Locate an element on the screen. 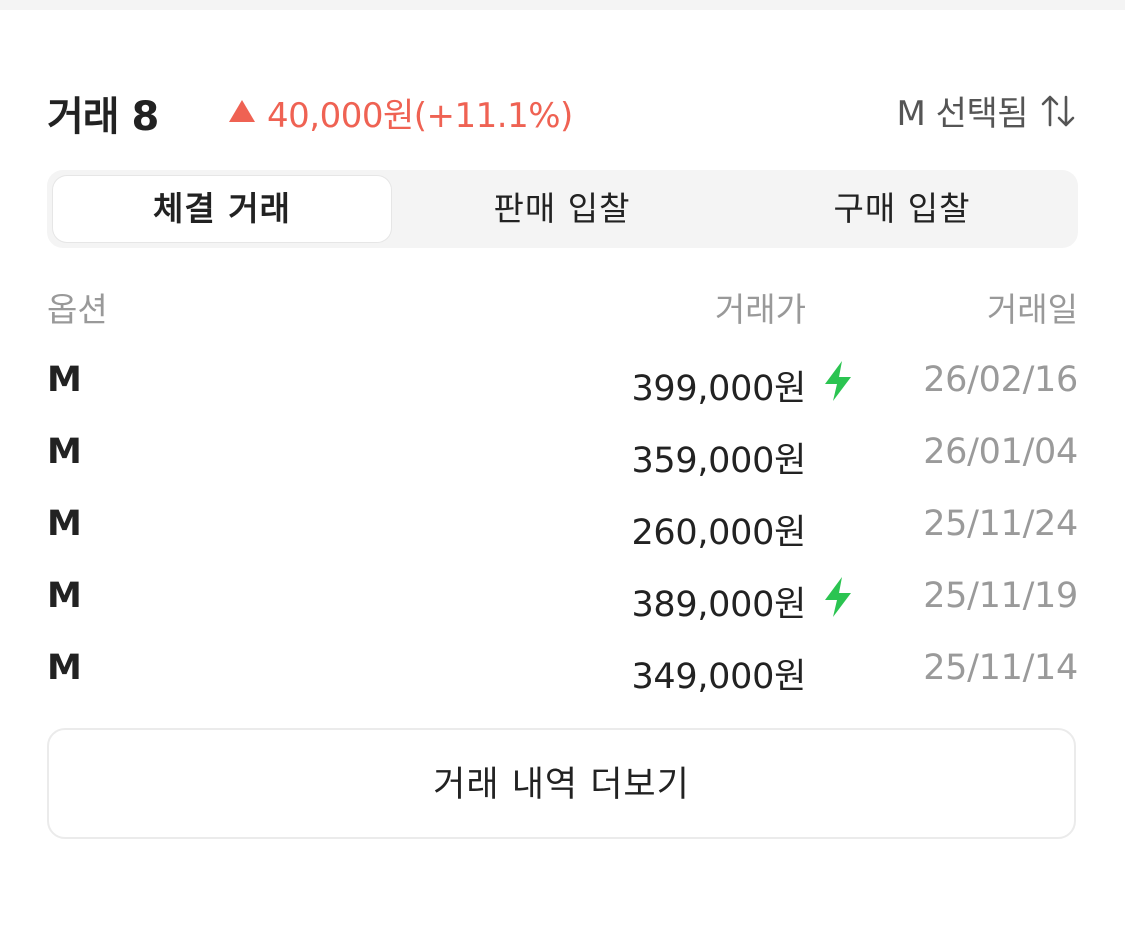 This screenshot has height=927, width=1125. header-date: 거래일 is located at coordinates (1032, 309).